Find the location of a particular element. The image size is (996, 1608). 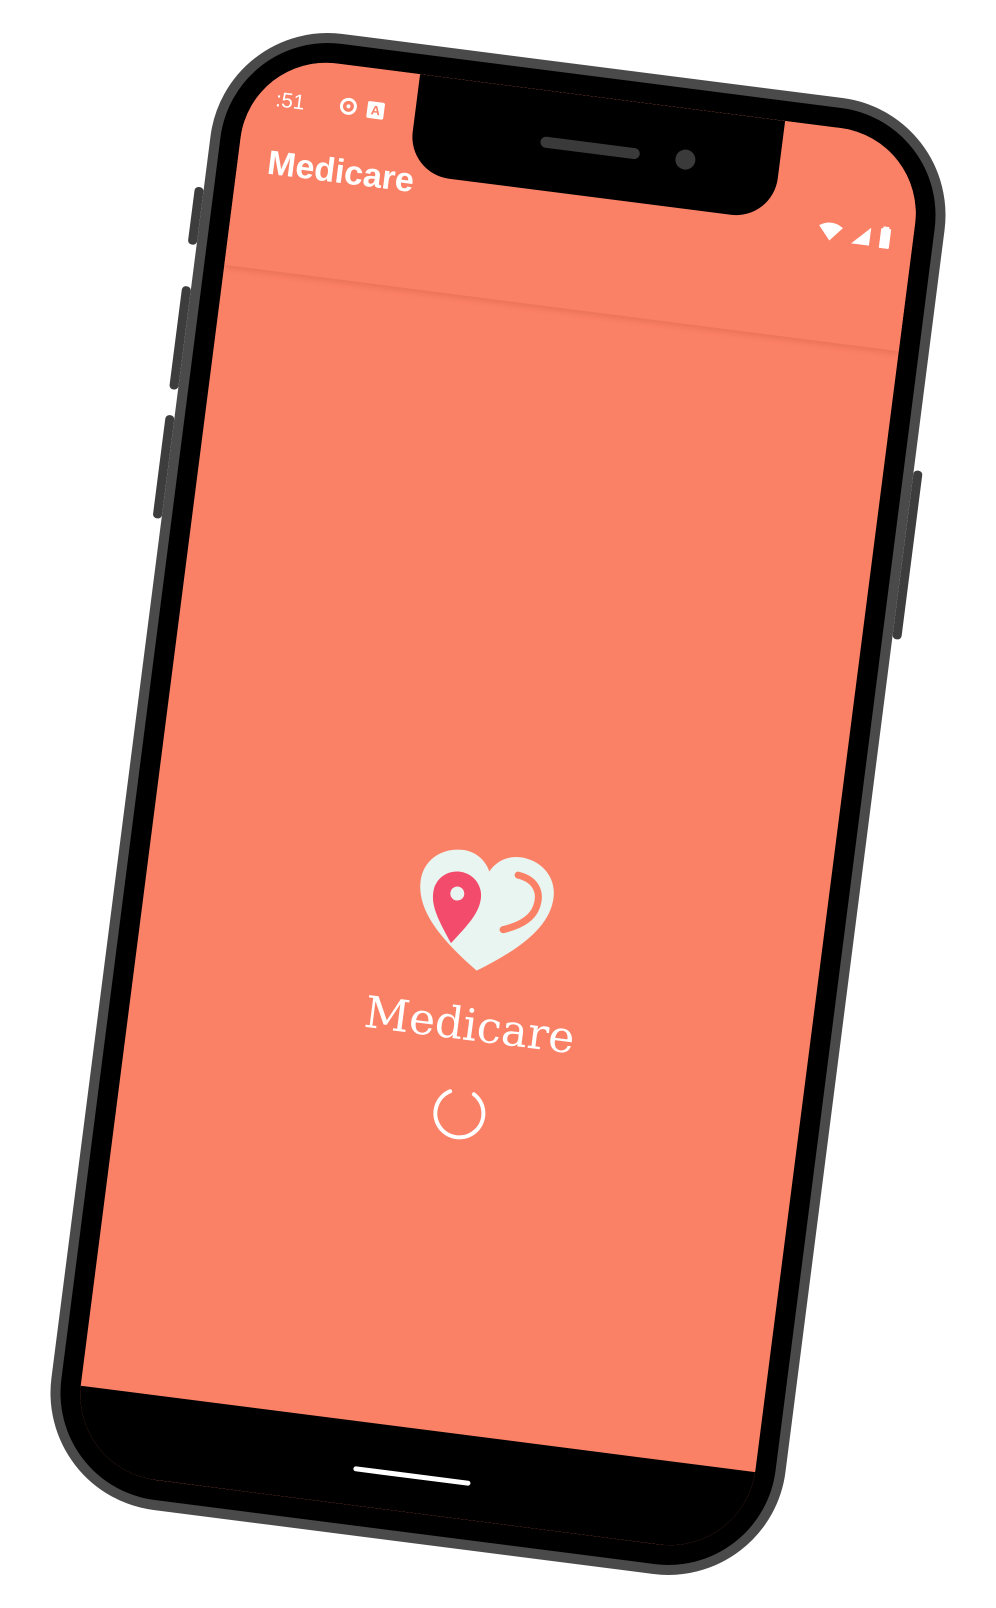

wifi-icon is located at coordinates (830, 231).